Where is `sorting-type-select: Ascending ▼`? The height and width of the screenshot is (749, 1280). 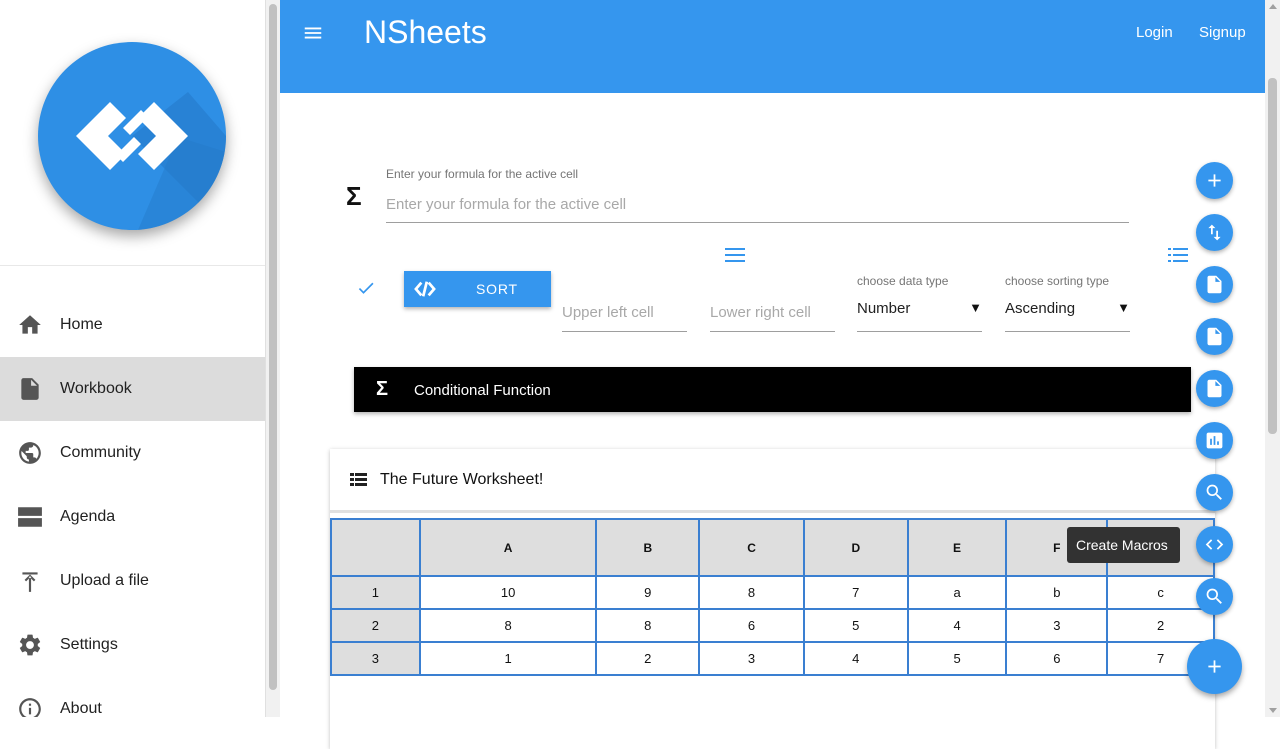
sorting-type-select: Ascending ▼ is located at coordinates (1067, 313).